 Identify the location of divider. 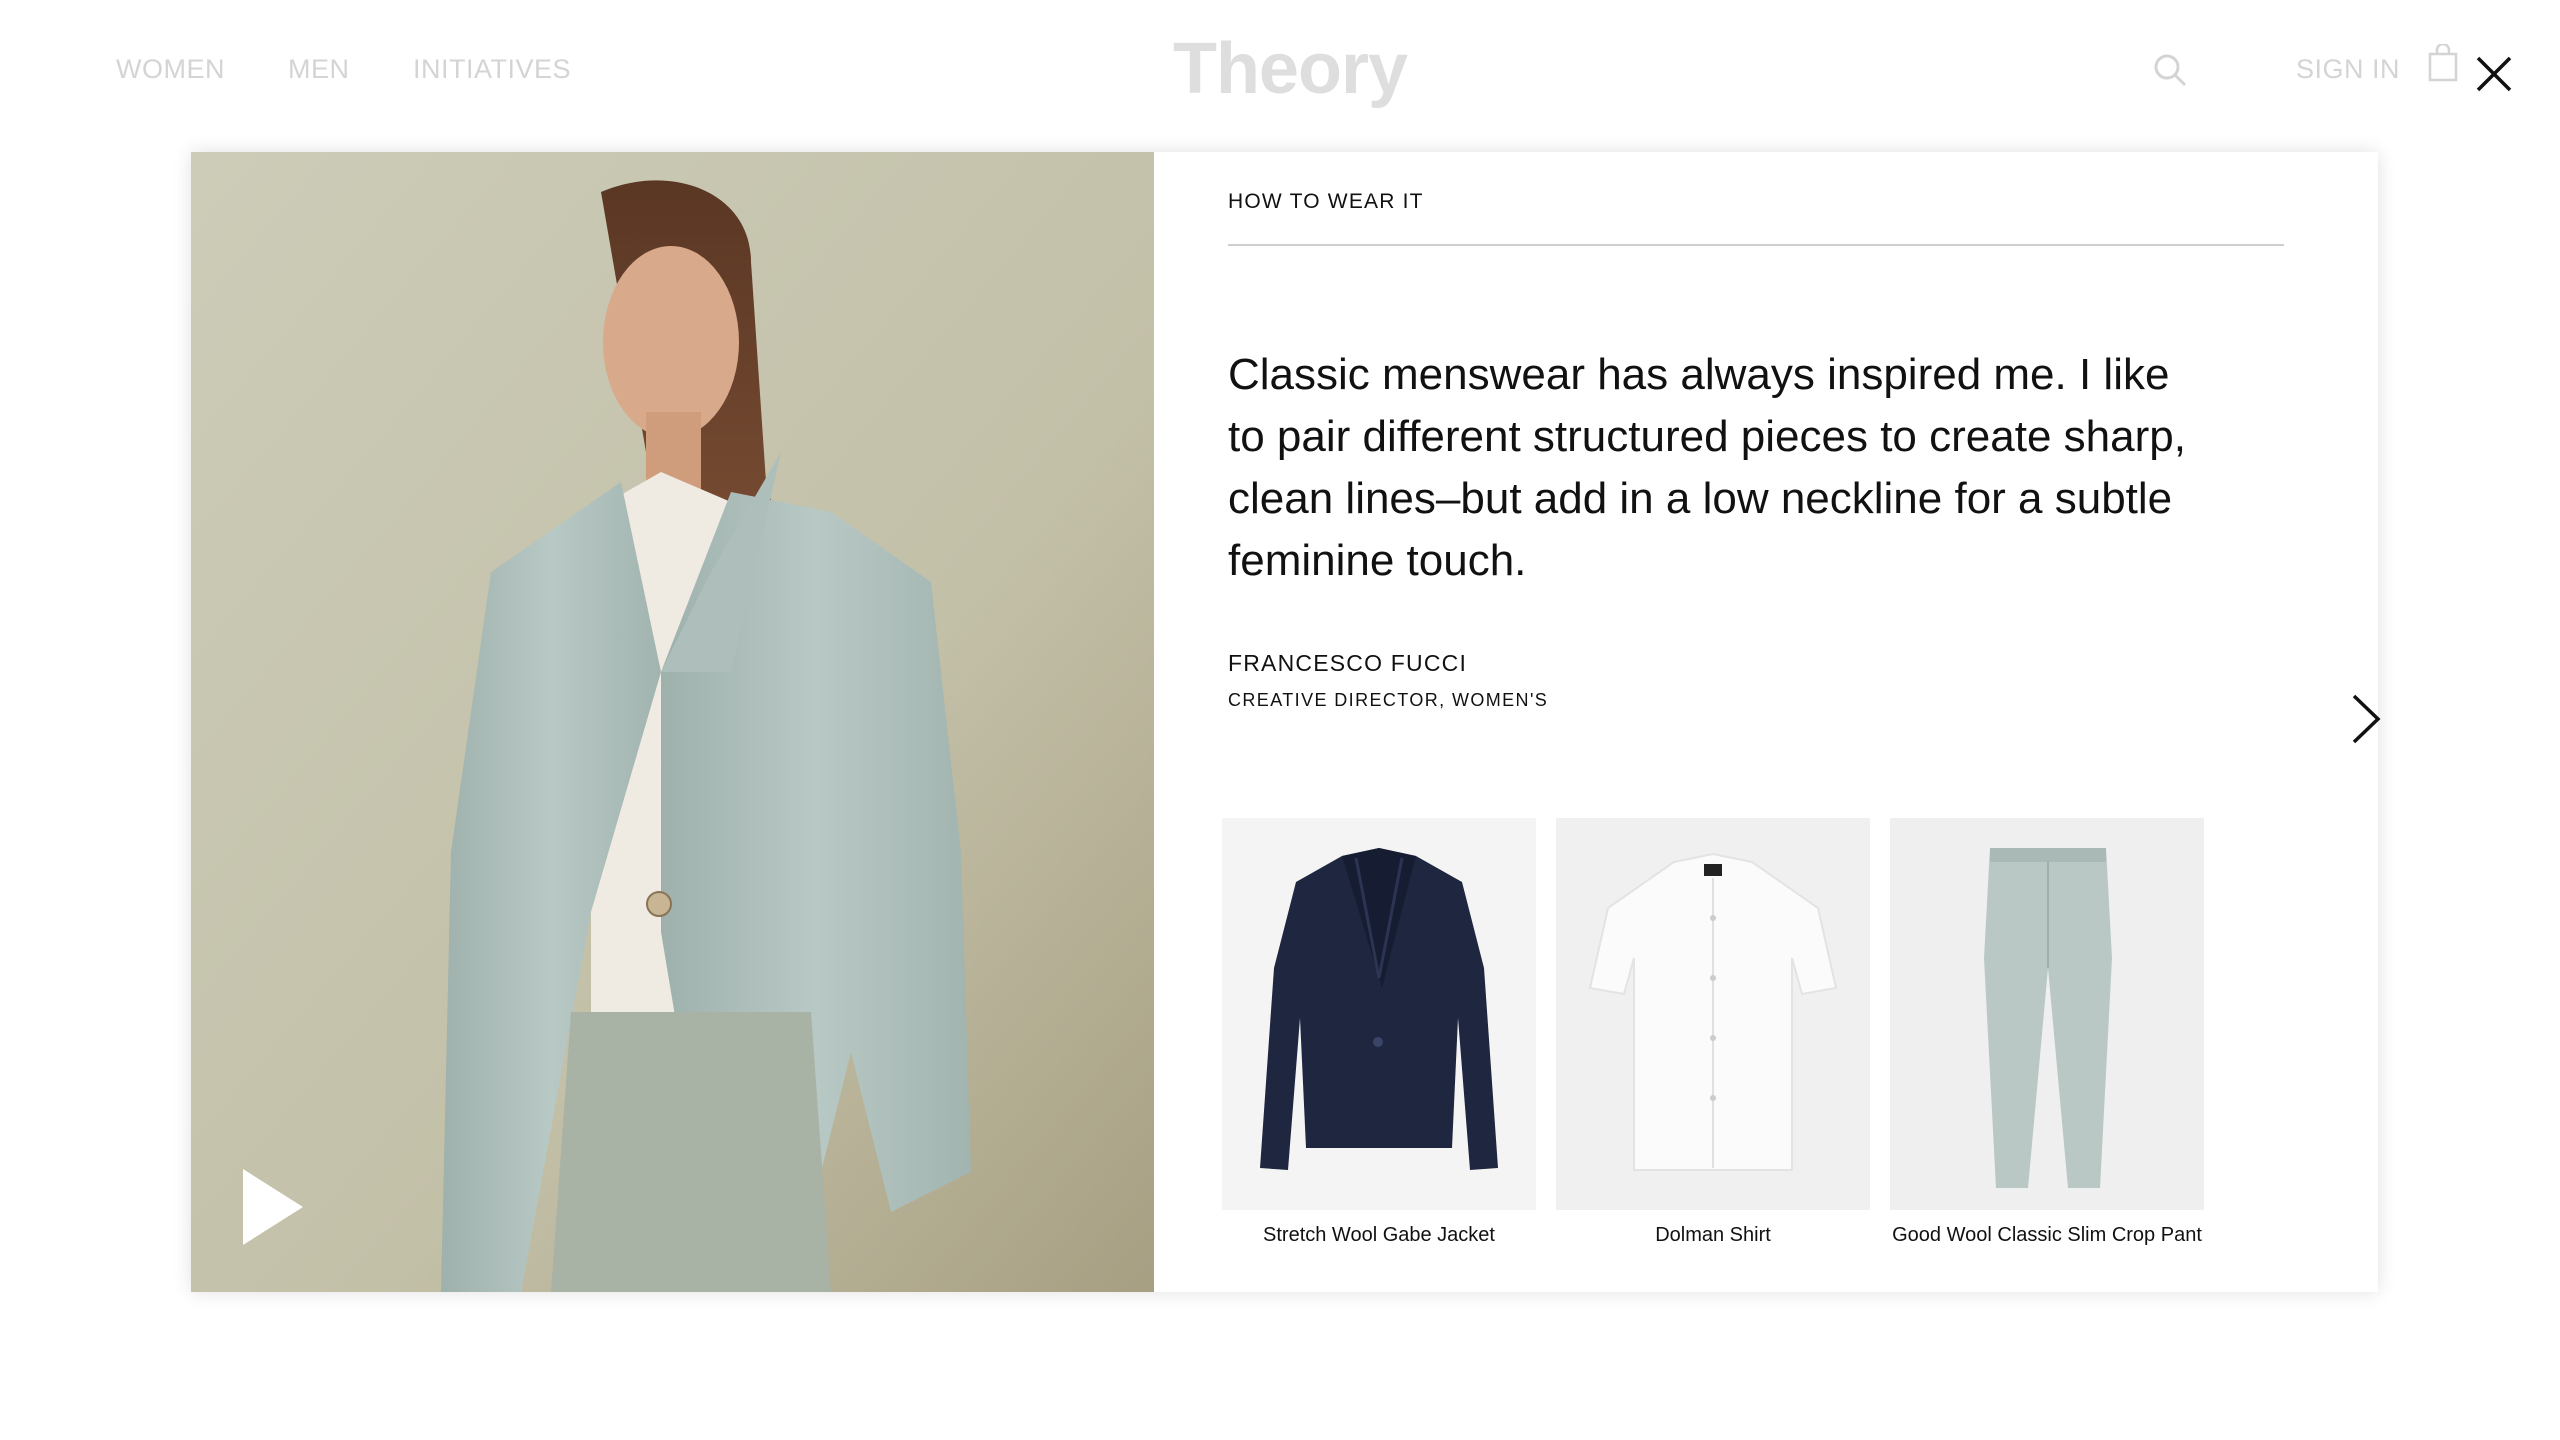
(1756, 245).